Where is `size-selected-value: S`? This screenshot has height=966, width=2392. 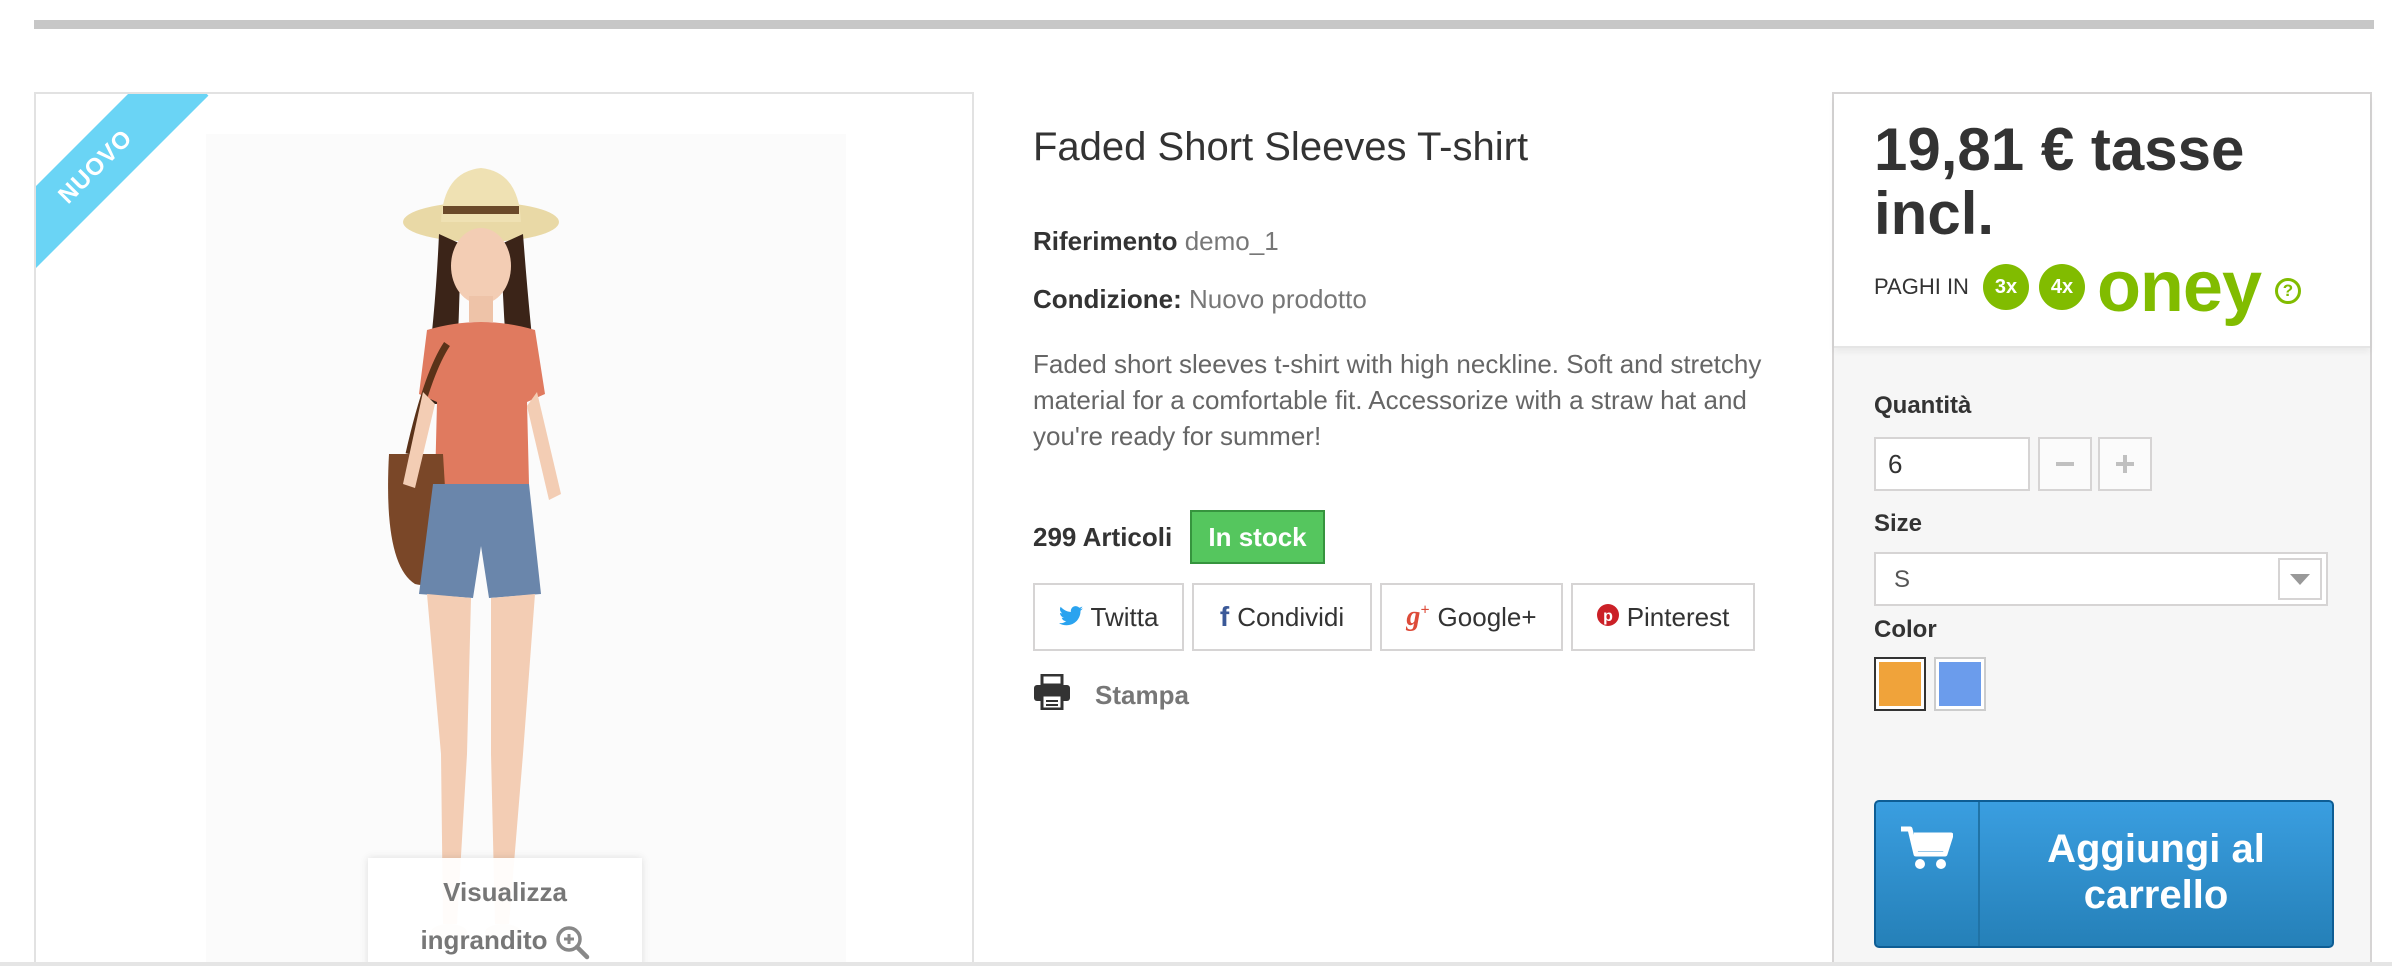 size-selected-value: S is located at coordinates (1902, 579).